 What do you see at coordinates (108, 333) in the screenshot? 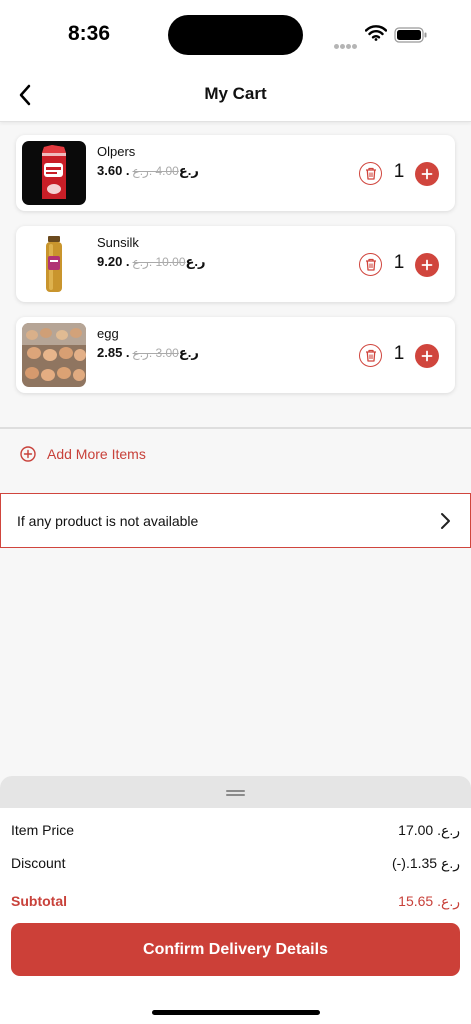
I see `item-name: egg` at bounding box center [108, 333].